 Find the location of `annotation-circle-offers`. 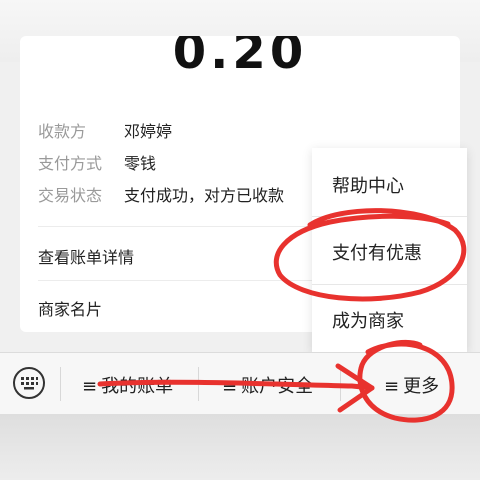

annotation-circle-offers is located at coordinates (370, 255).